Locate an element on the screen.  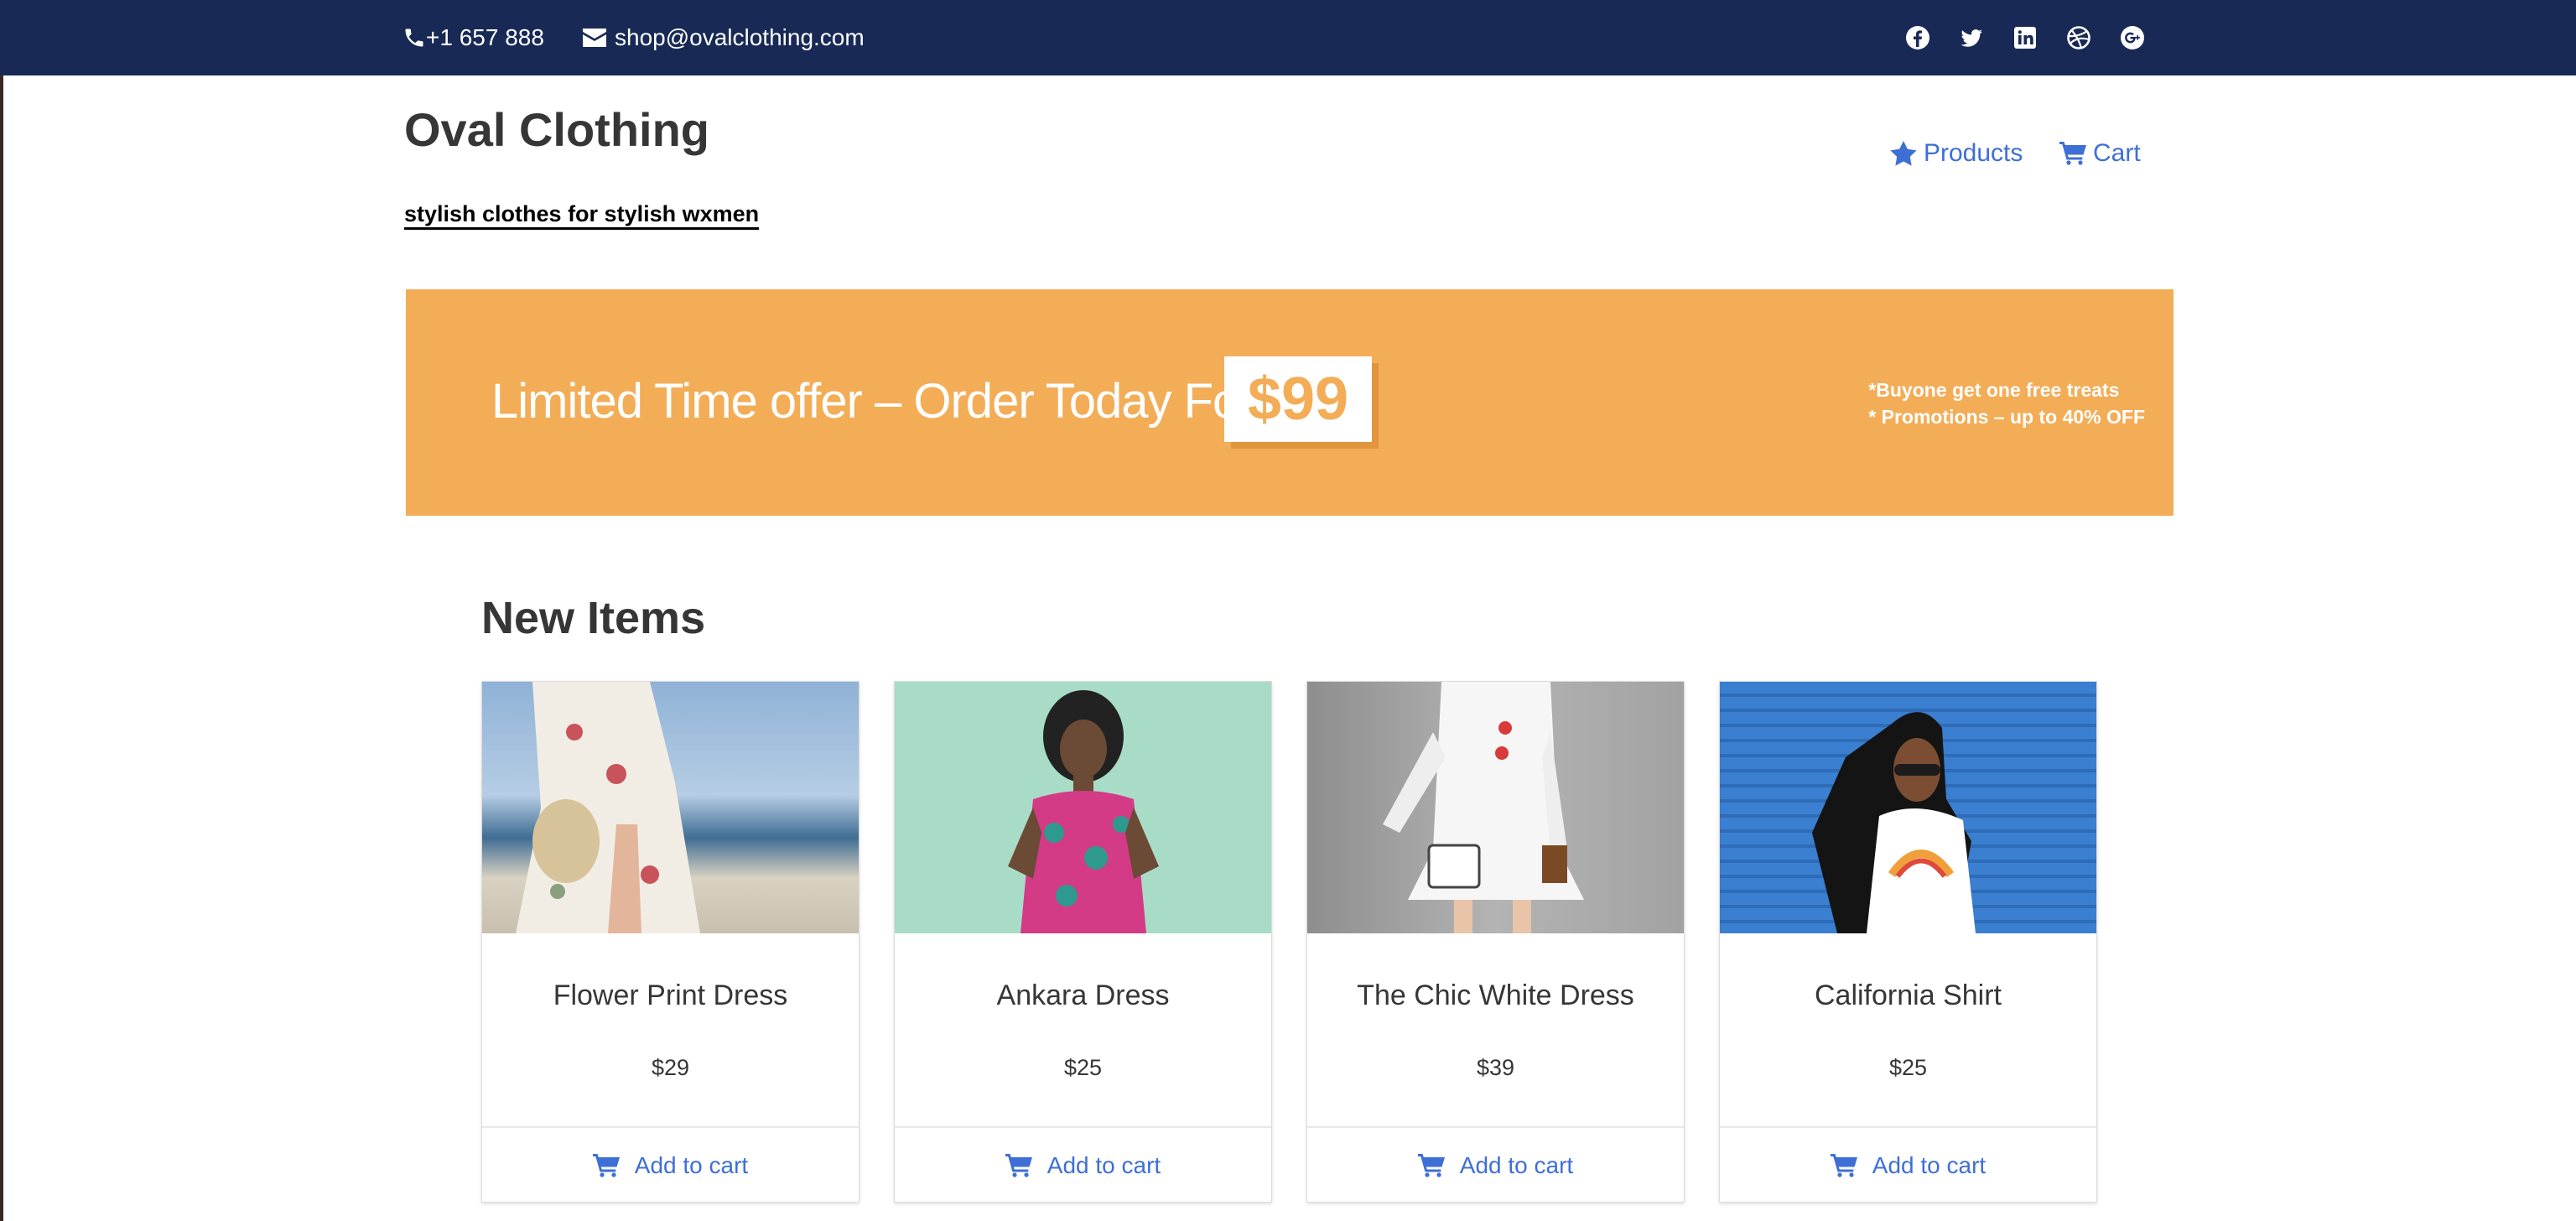
window-edge is located at coordinates (1, 648).